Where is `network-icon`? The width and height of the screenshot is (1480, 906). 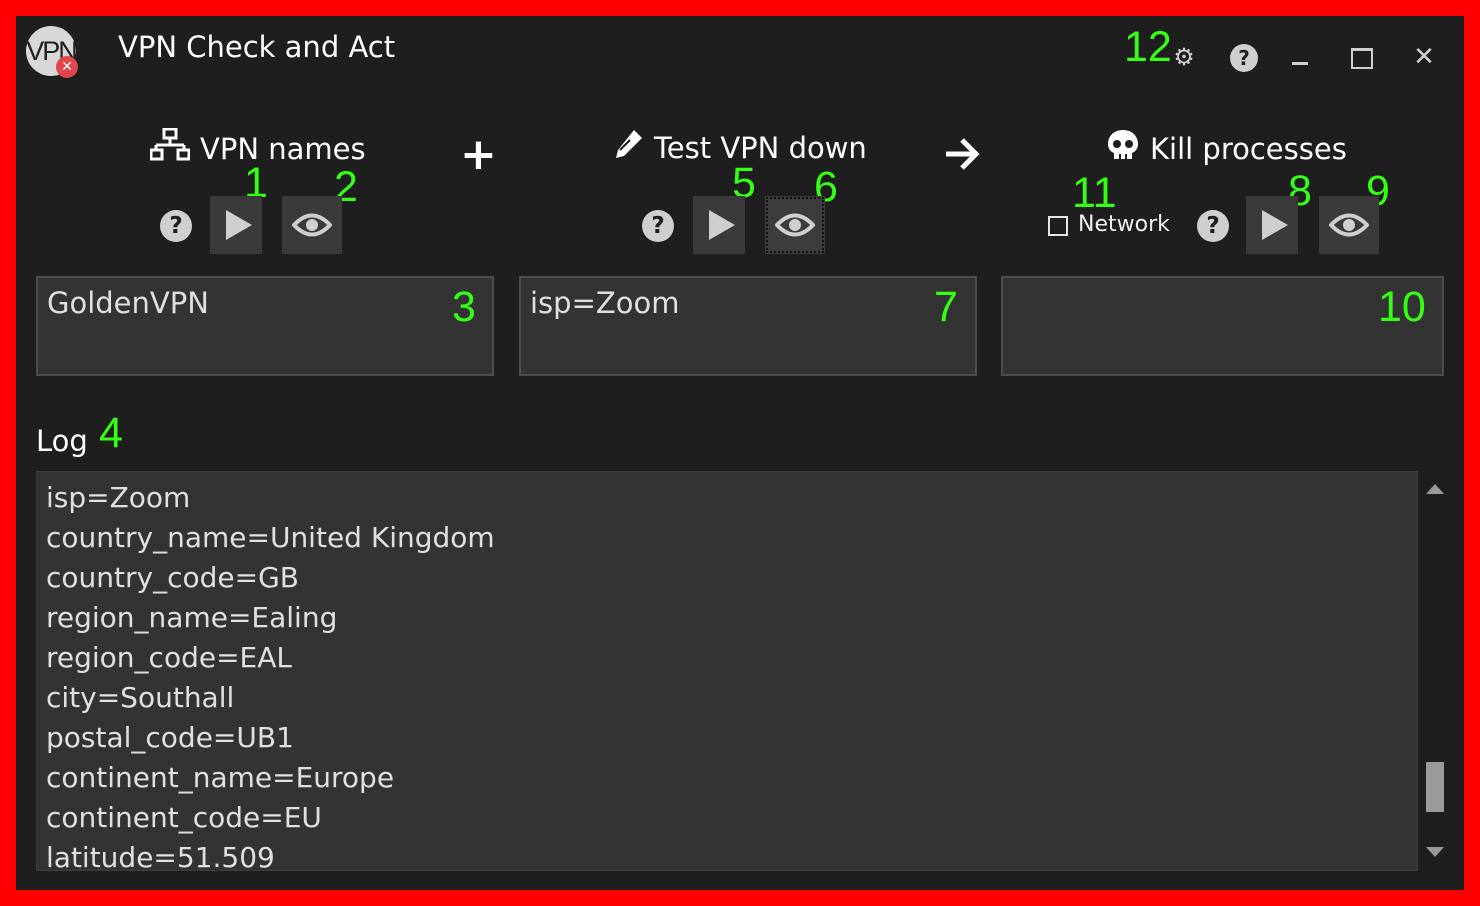 network-icon is located at coordinates (170, 148).